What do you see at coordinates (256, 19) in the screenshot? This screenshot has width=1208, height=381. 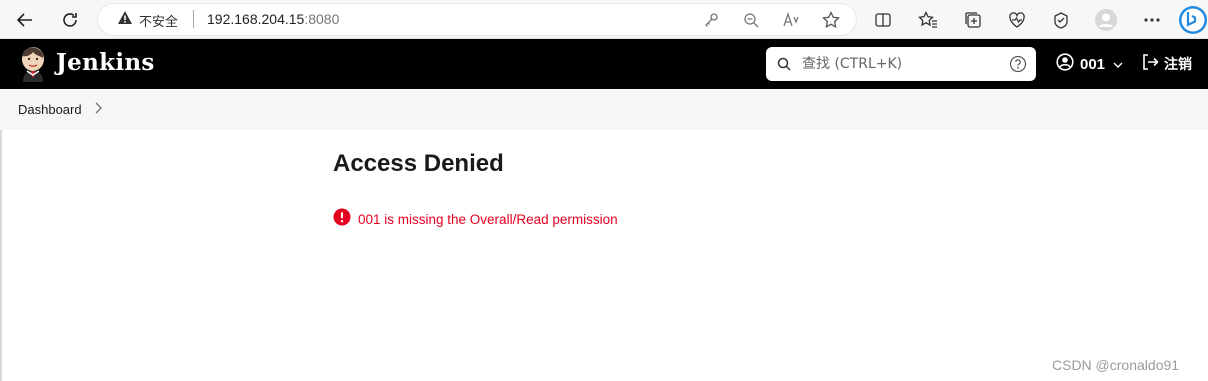 I see `url-host: 192.168.204.15` at bounding box center [256, 19].